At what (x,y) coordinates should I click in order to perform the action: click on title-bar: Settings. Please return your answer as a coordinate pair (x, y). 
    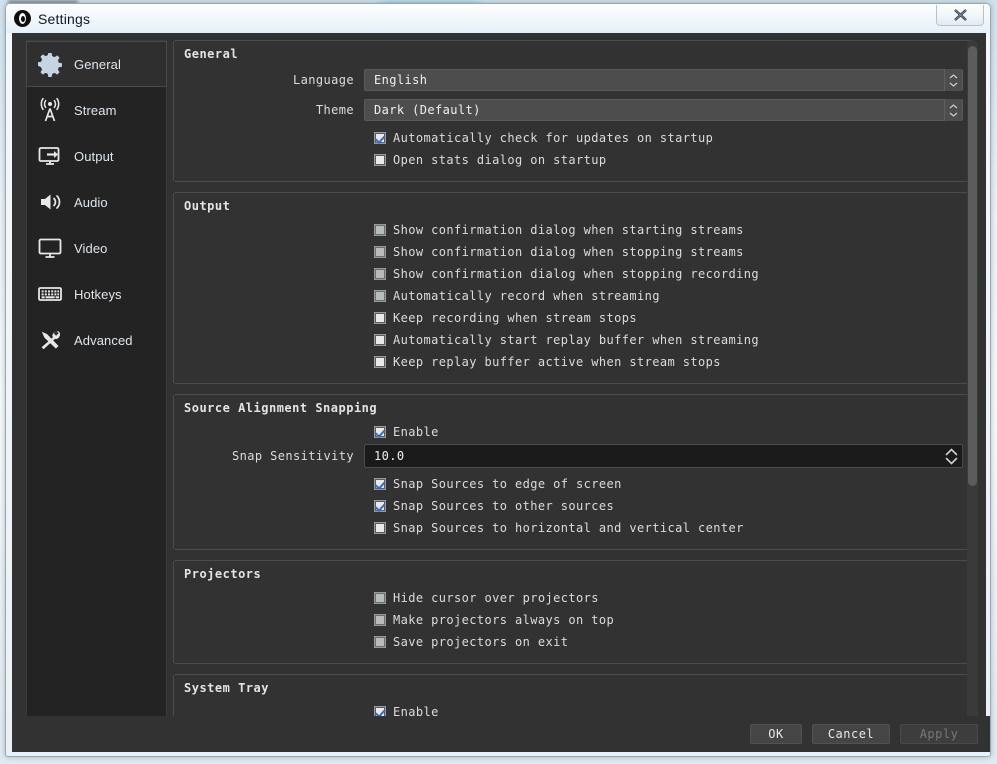
    Looking at the image, I should click on (498, 18).